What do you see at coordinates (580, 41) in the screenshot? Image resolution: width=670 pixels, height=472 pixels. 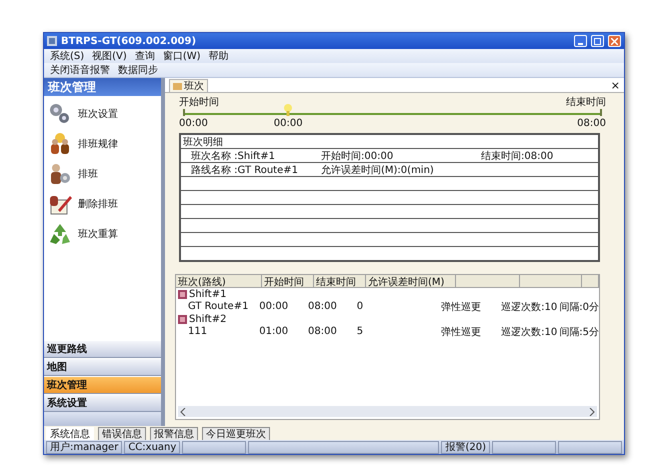 I see `minimize-button` at bounding box center [580, 41].